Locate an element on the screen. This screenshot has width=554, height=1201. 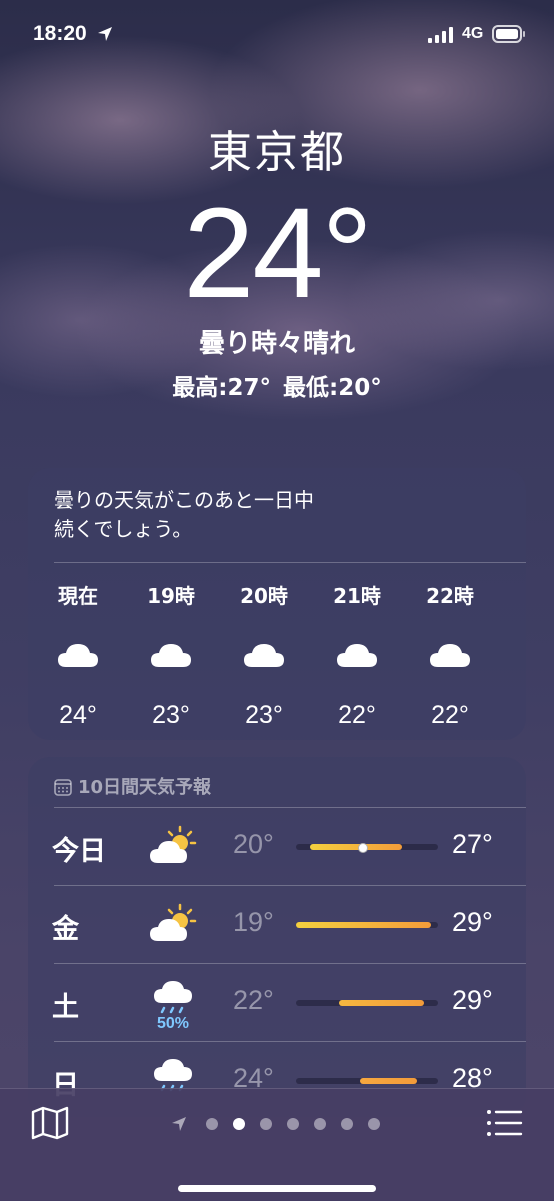
hour-label: 20時 is located at coordinates (264, 596).